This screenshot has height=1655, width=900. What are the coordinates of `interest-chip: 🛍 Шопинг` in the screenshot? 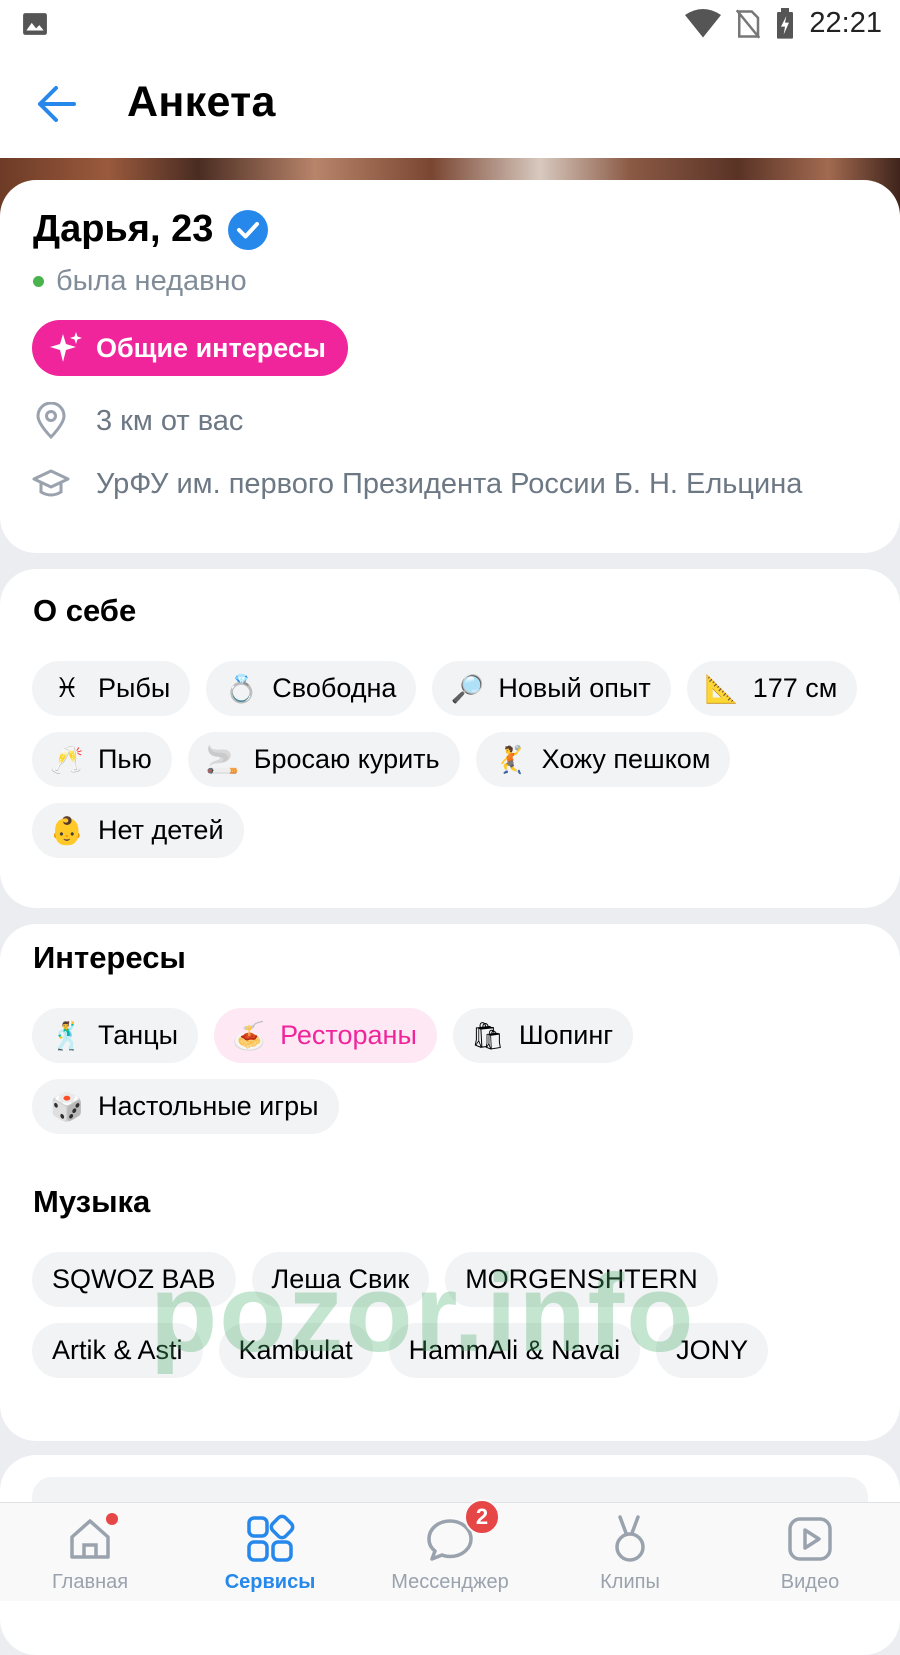 It's located at (543, 1035).